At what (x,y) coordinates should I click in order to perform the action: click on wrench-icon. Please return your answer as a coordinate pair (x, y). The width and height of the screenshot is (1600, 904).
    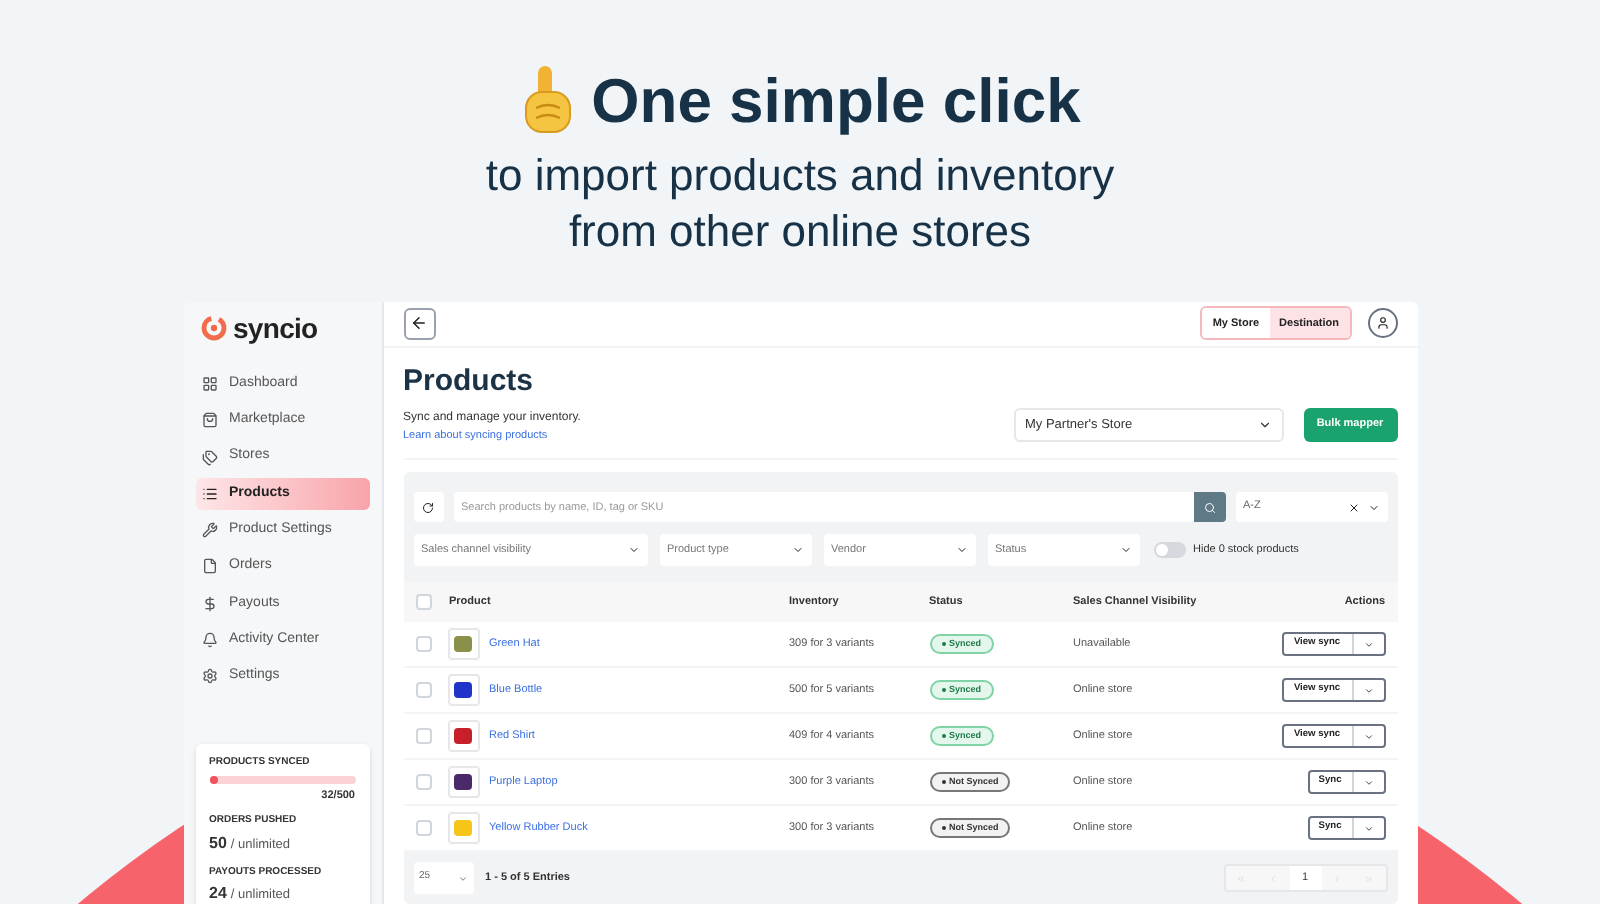
    Looking at the image, I should click on (209, 530).